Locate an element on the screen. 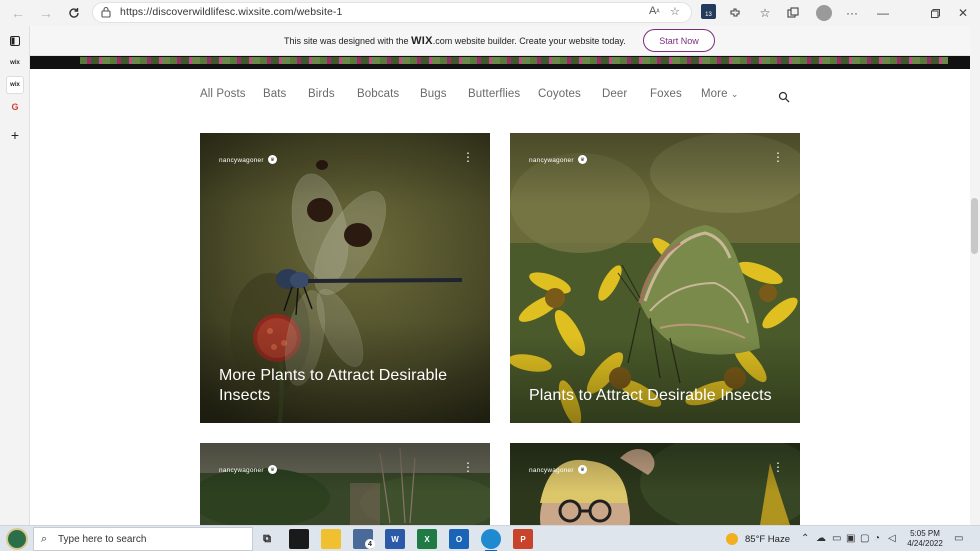  category-more-label: More is located at coordinates (714, 94).